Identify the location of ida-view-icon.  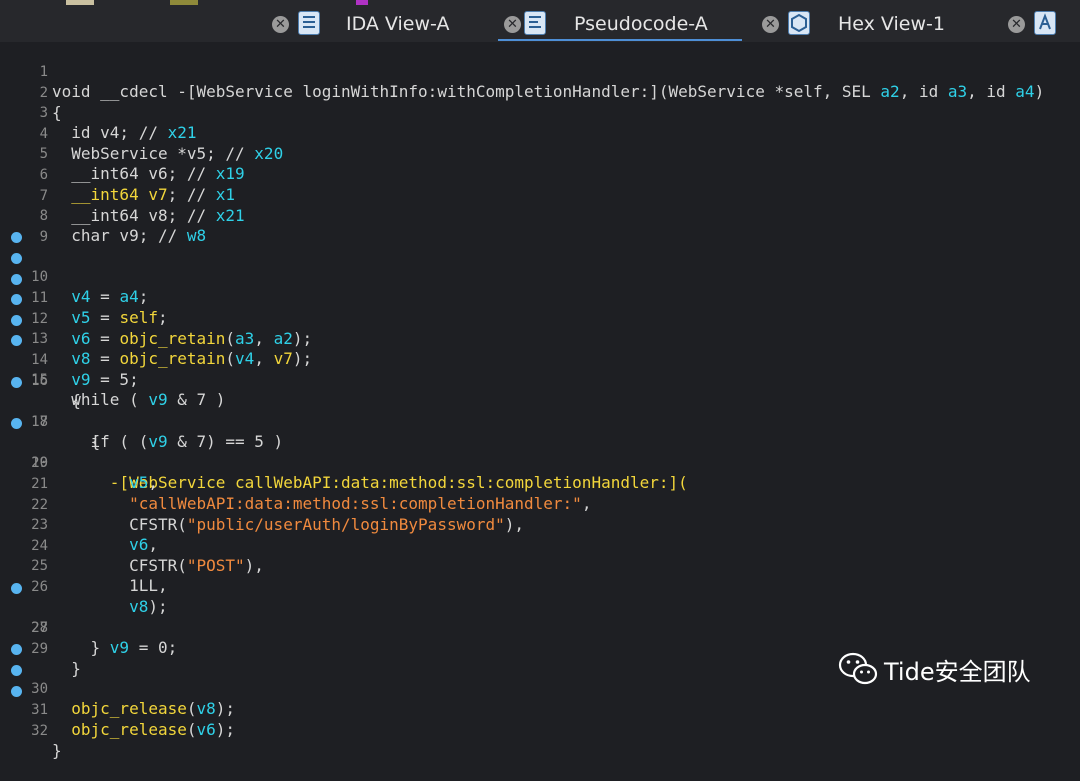
(309, 23).